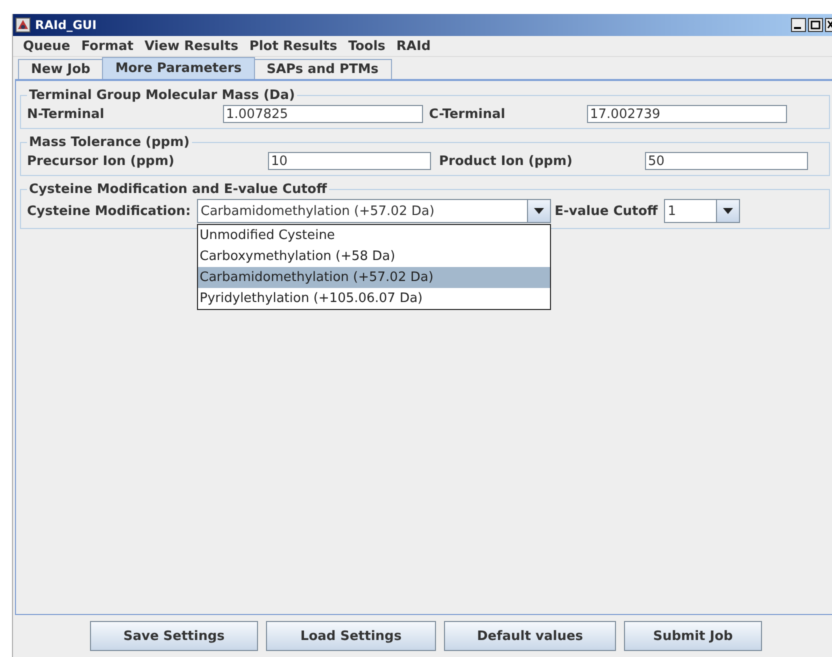 Image resolution: width=832 pixels, height=657 pixels. What do you see at coordinates (351, 636) in the screenshot?
I see `action-button: Load Settings` at bounding box center [351, 636].